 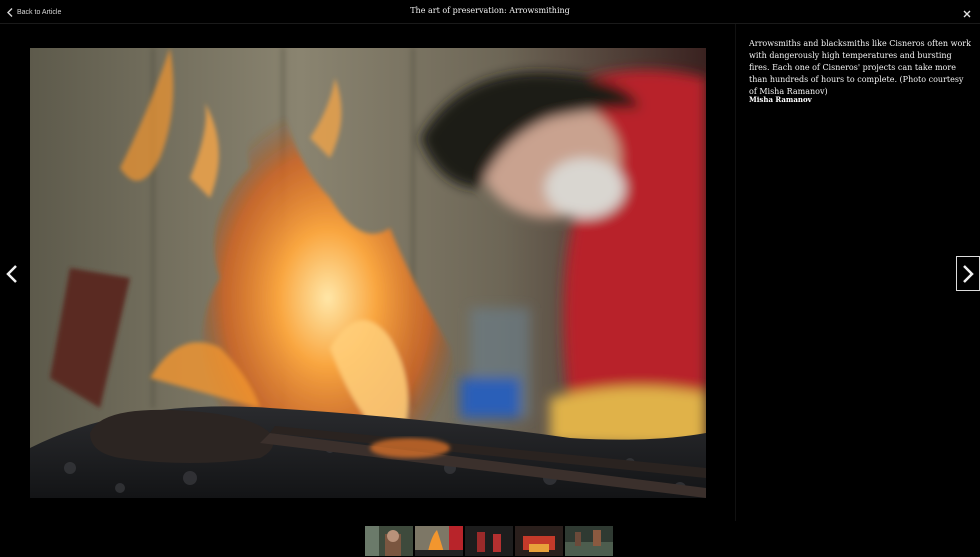 I want to click on close-button, so click(x=967, y=11).